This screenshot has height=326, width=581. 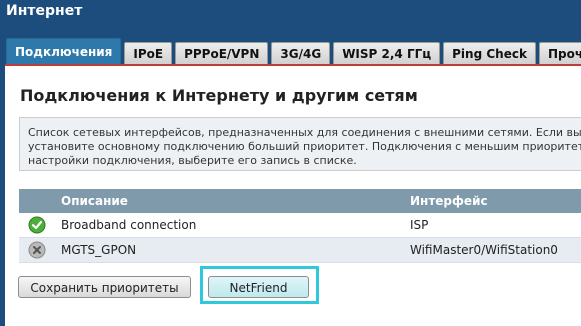 What do you see at coordinates (419, 225) in the screenshot?
I see `row-interface: ISP` at bounding box center [419, 225].